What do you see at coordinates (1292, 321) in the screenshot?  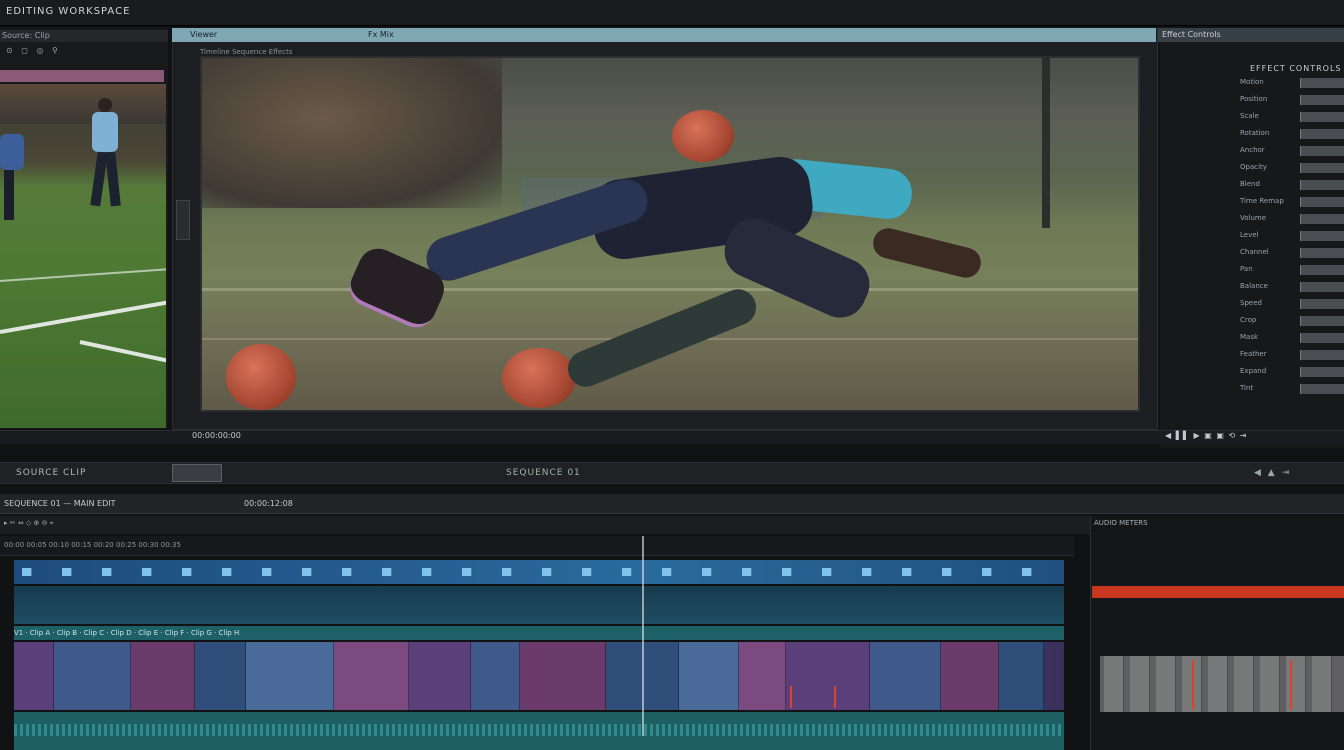 I see `effect-row: Crop` at bounding box center [1292, 321].